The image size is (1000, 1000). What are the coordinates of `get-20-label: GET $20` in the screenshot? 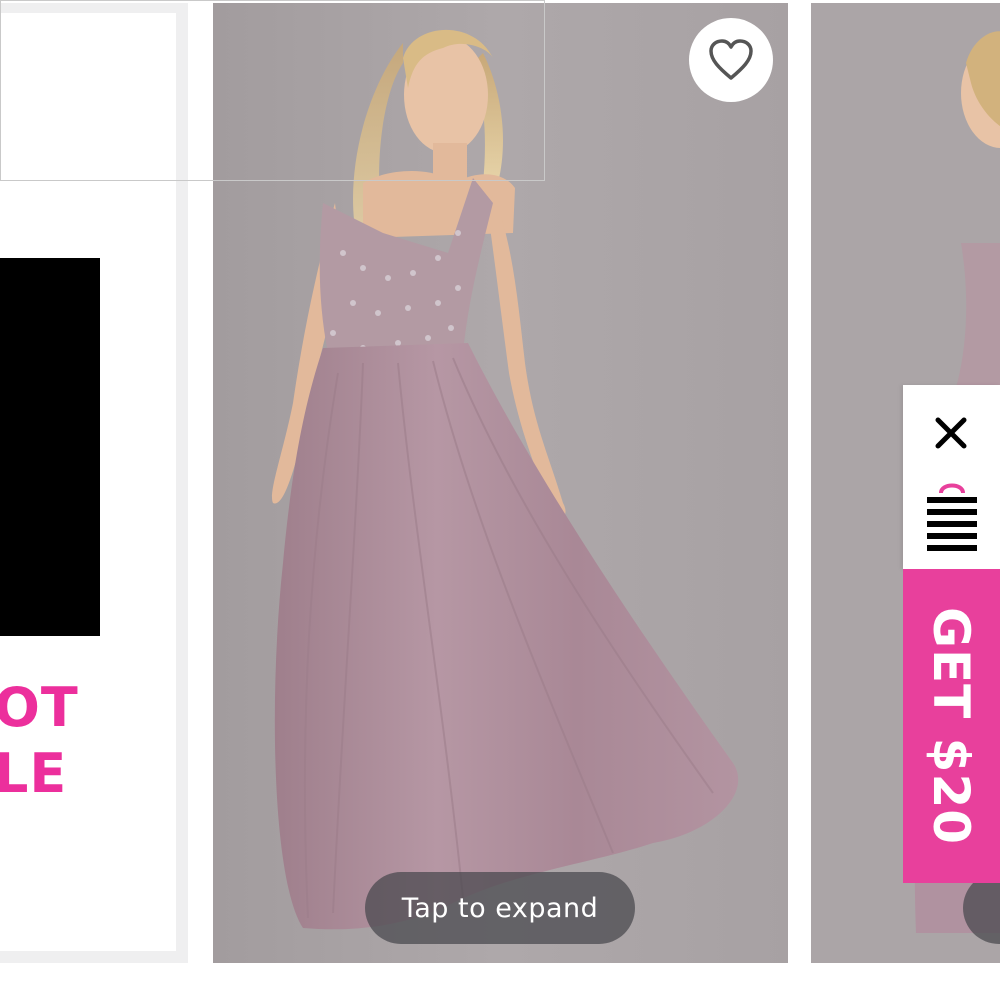 It's located at (951, 726).